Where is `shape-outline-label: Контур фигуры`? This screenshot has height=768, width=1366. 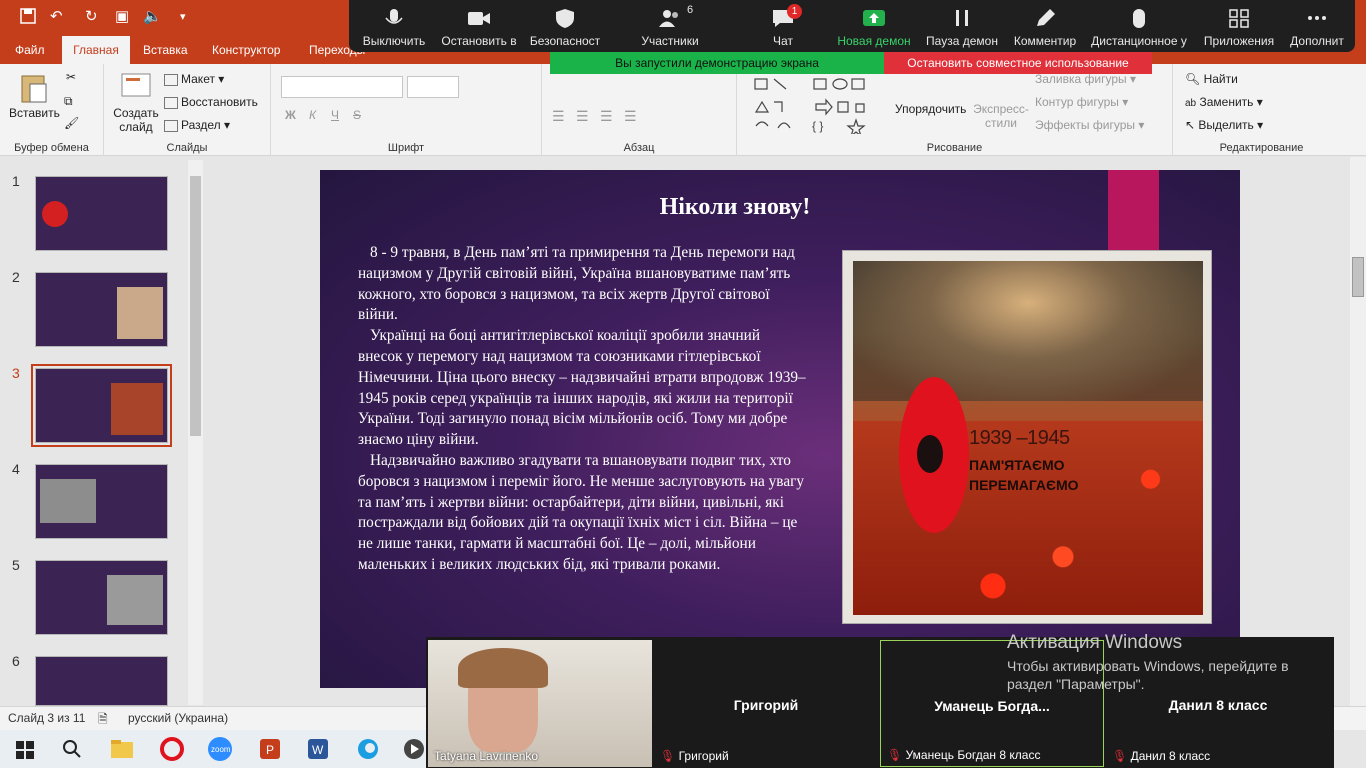
shape-outline-label: Контур фигуры is located at coordinates (1077, 102).